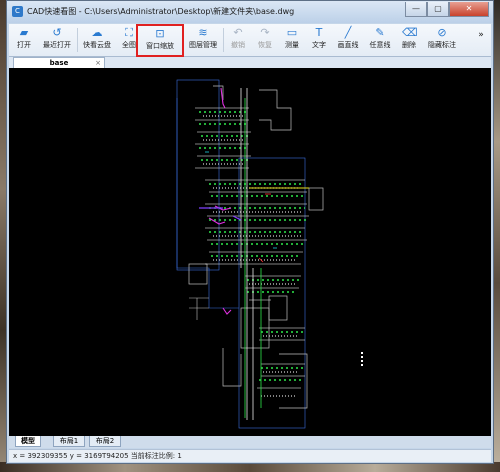 The image size is (500, 472). Describe the element at coordinates (416, 9) in the screenshot. I see `minimize-button: —` at that location.